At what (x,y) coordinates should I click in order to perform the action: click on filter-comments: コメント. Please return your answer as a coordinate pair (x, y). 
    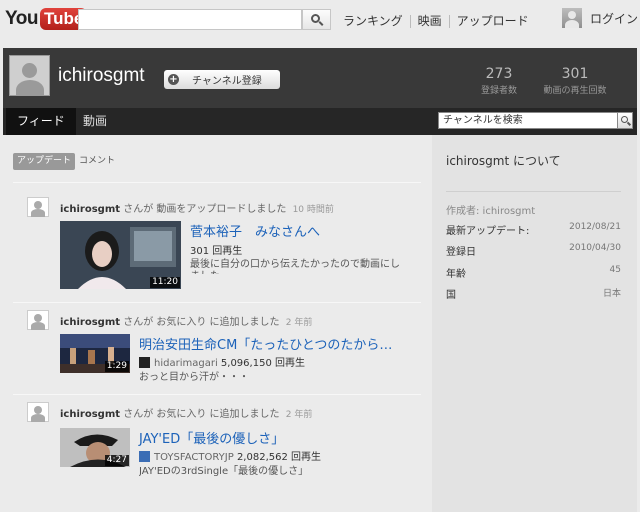
    Looking at the image, I should click on (97, 161).